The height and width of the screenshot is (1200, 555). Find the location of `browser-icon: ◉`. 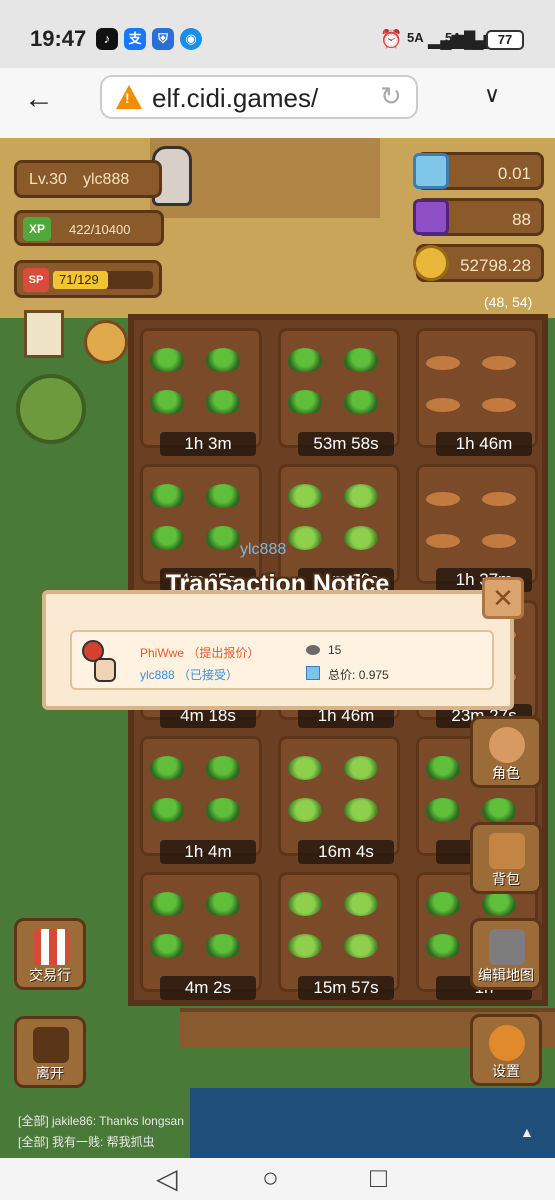

browser-icon: ◉ is located at coordinates (191, 39).